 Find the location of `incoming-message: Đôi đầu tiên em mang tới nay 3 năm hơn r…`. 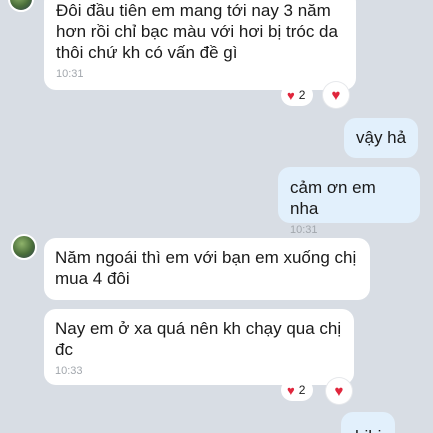

incoming-message: Đôi đầu tiên em mang tới nay 3 năm hơn r… is located at coordinates (200, 45).